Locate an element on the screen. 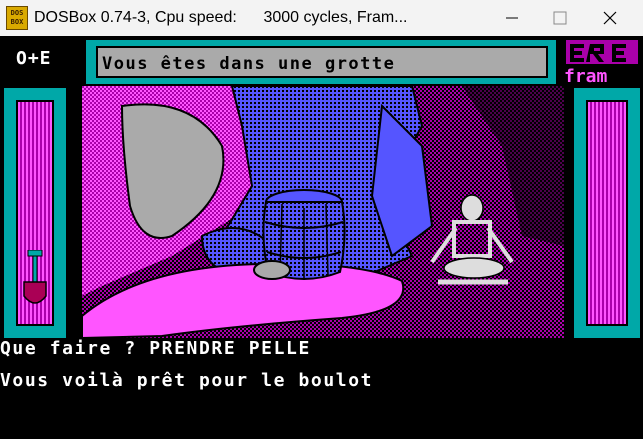 The image size is (643, 439). maximize-icon is located at coordinates (560, 18).